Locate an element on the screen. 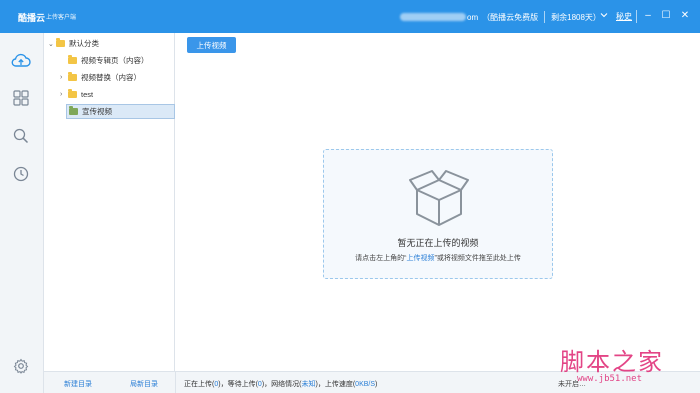 This screenshot has width=700, height=393. hint-upload-link: 上传视频 is located at coordinates (421, 258).